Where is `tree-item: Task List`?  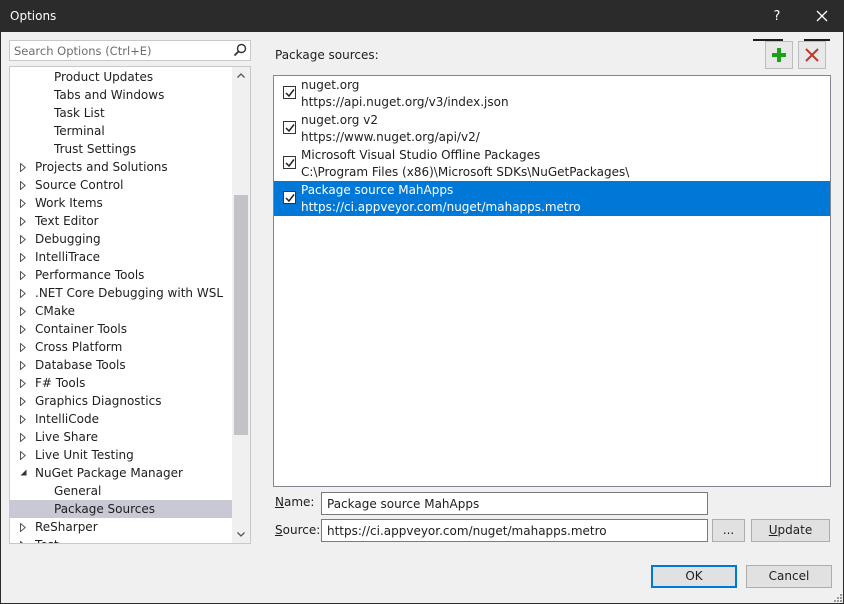
tree-item: Task List is located at coordinates (121, 113).